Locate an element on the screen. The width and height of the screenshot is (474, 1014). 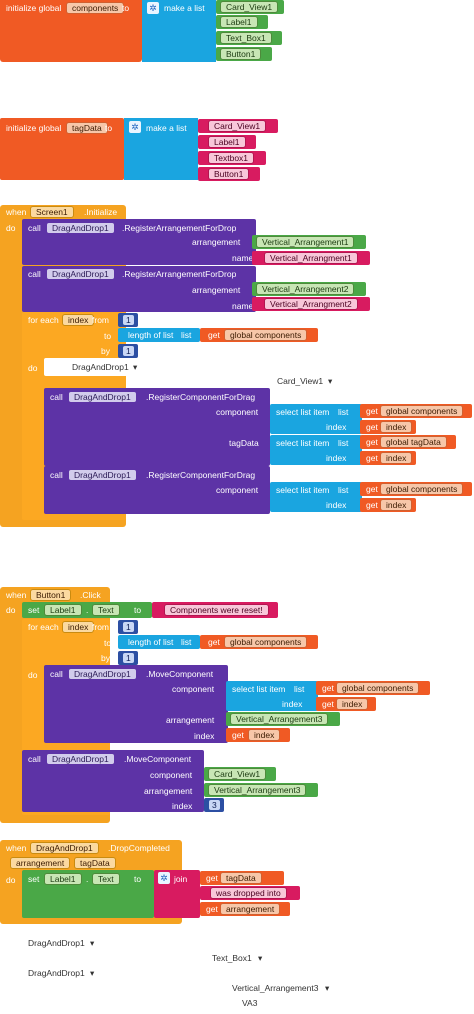
variable-dropdown: tagData is located at coordinates (241, 878).